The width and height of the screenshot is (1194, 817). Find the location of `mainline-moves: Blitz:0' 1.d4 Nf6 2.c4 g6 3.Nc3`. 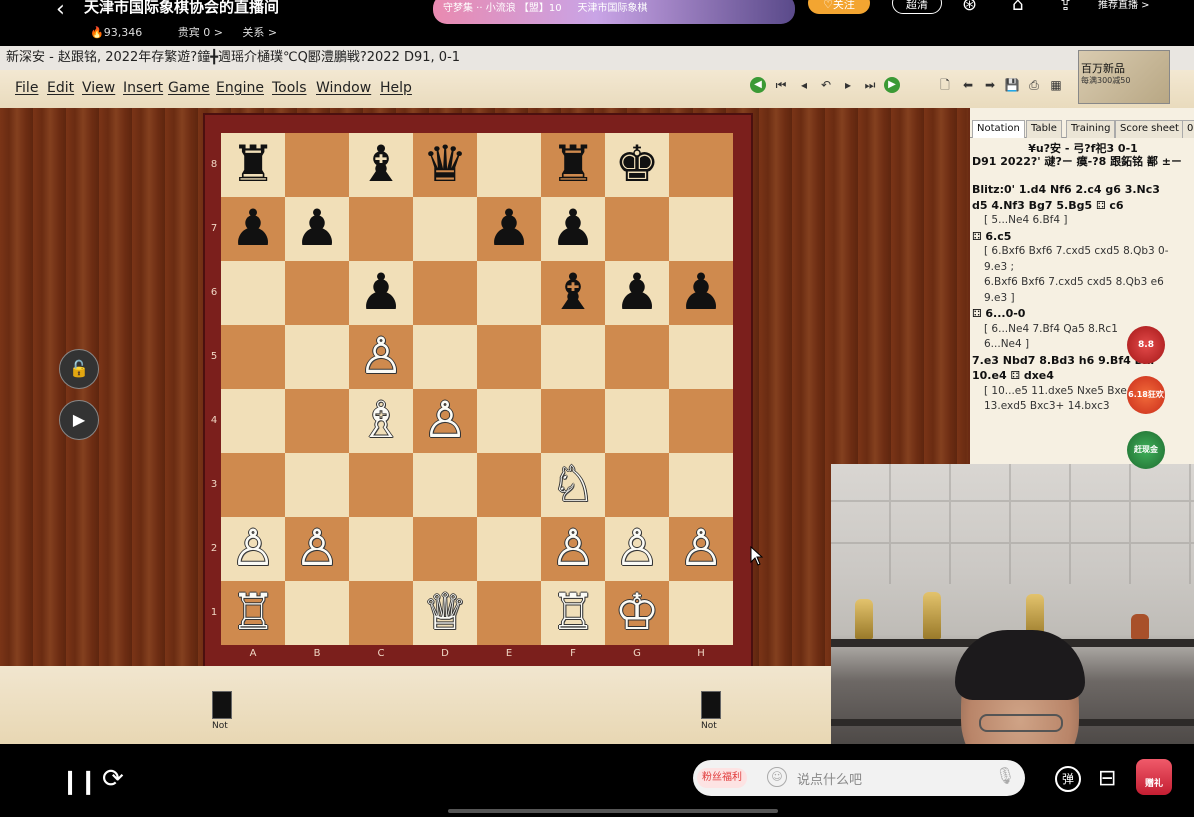

mainline-moves: Blitz:0' 1.d4 Nf6 2.c4 g6 3.Nc3 is located at coordinates (1083, 190).